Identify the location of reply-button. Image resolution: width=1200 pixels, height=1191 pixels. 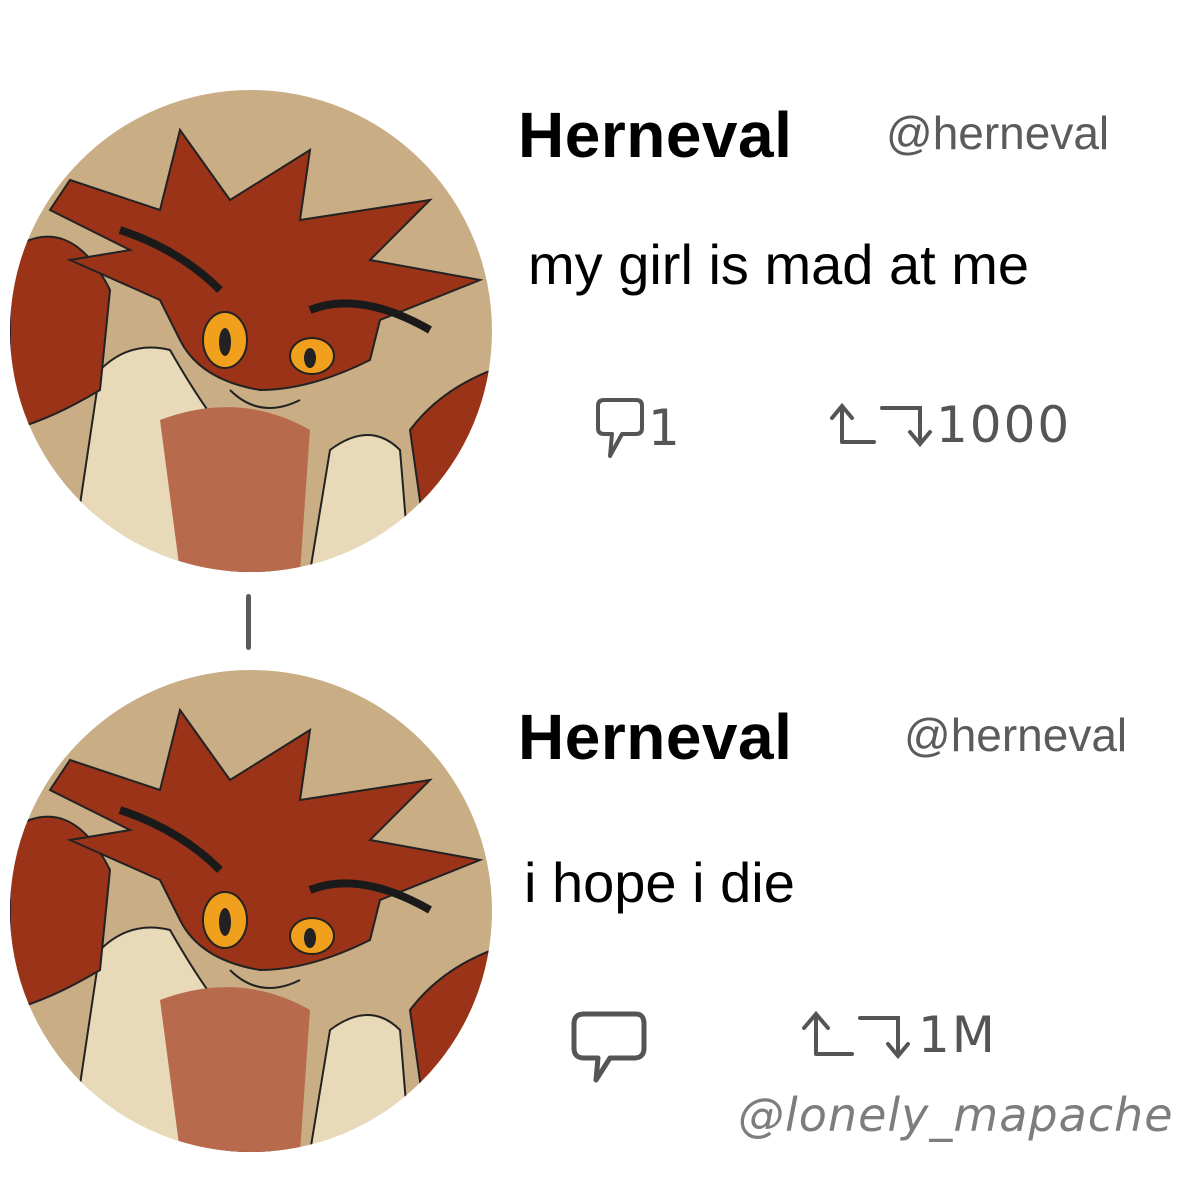
(612, 1044).